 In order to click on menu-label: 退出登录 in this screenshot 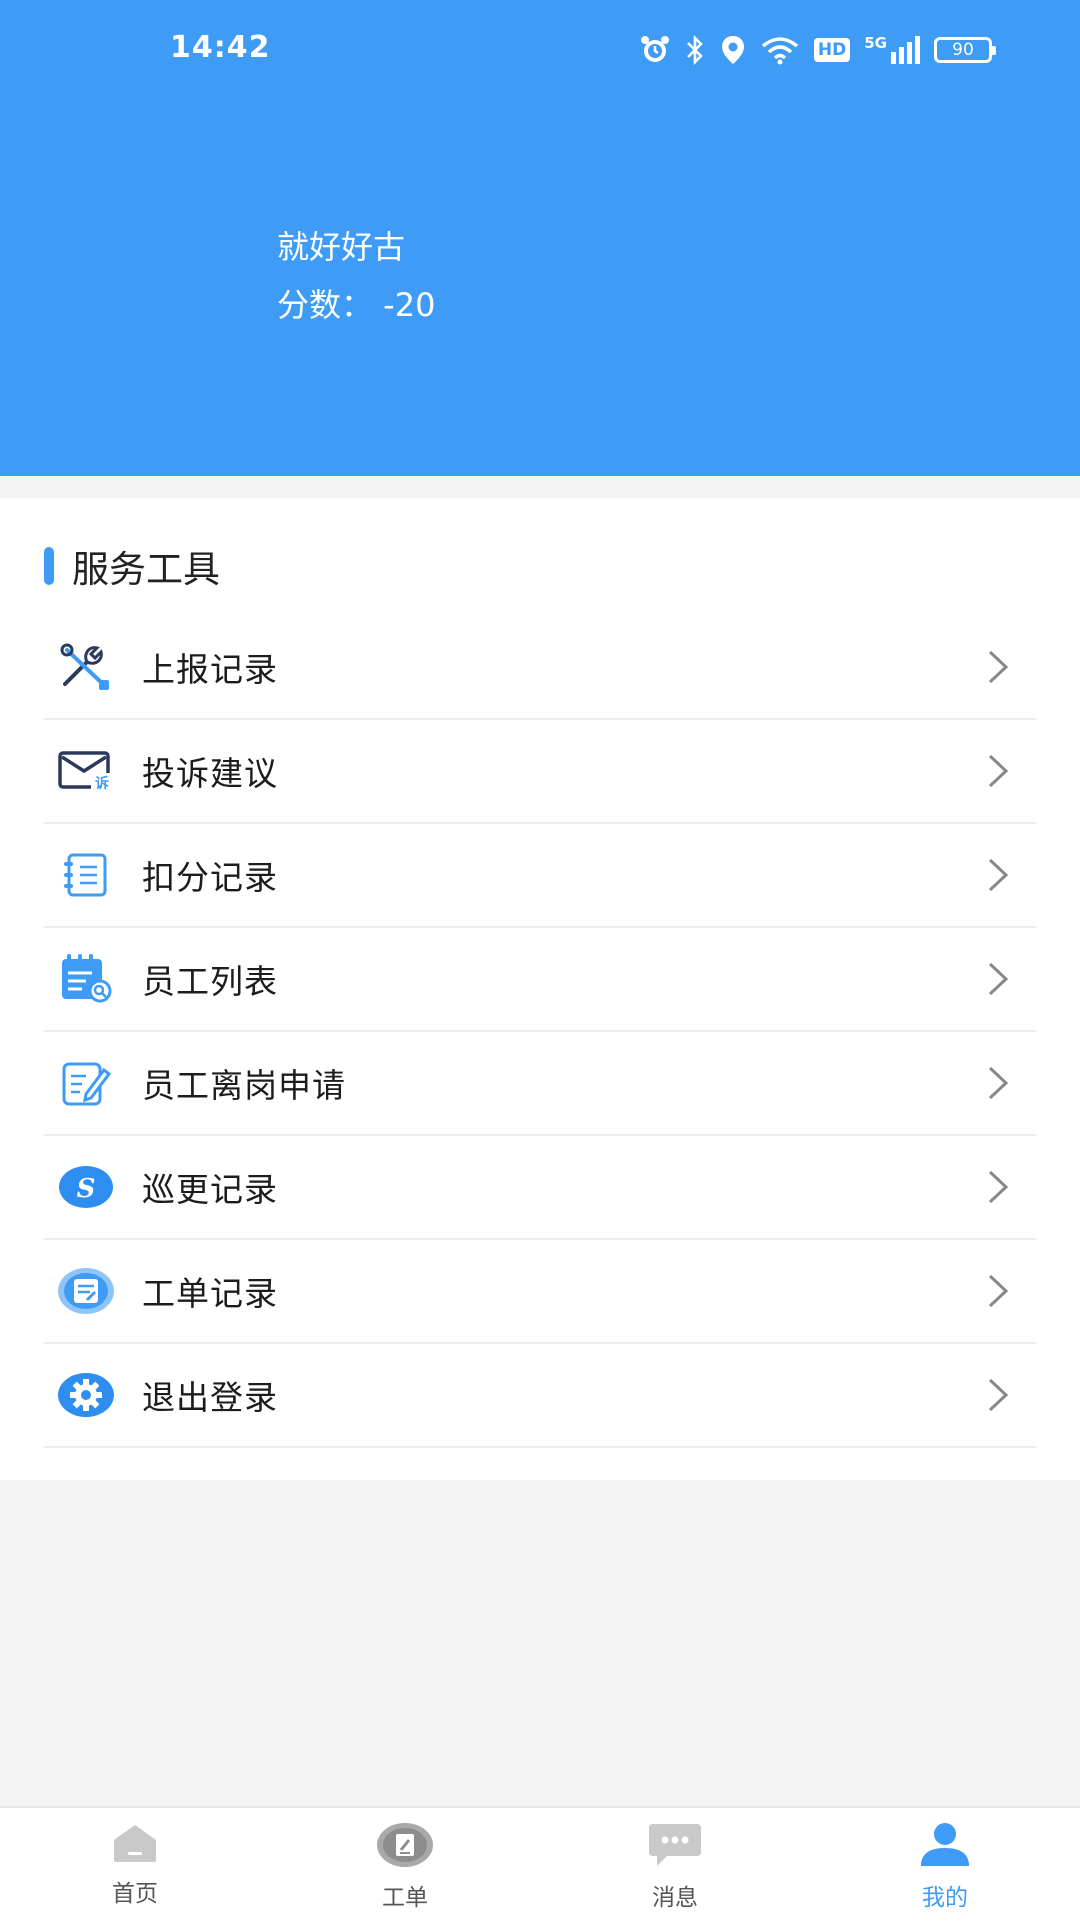, I will do `click(210, 1397)`.